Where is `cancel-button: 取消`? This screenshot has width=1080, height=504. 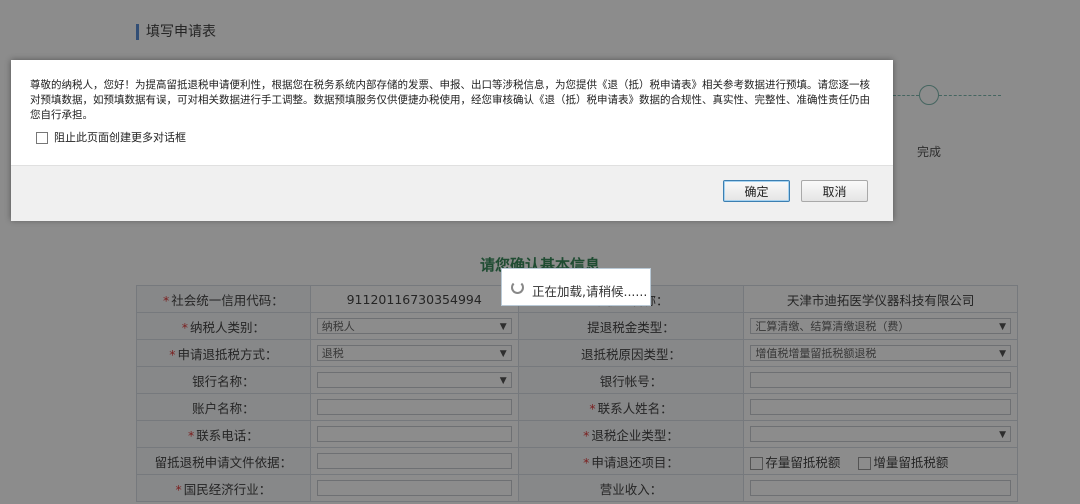
cancel-button: 取消 is located at coordinates (834, 191).